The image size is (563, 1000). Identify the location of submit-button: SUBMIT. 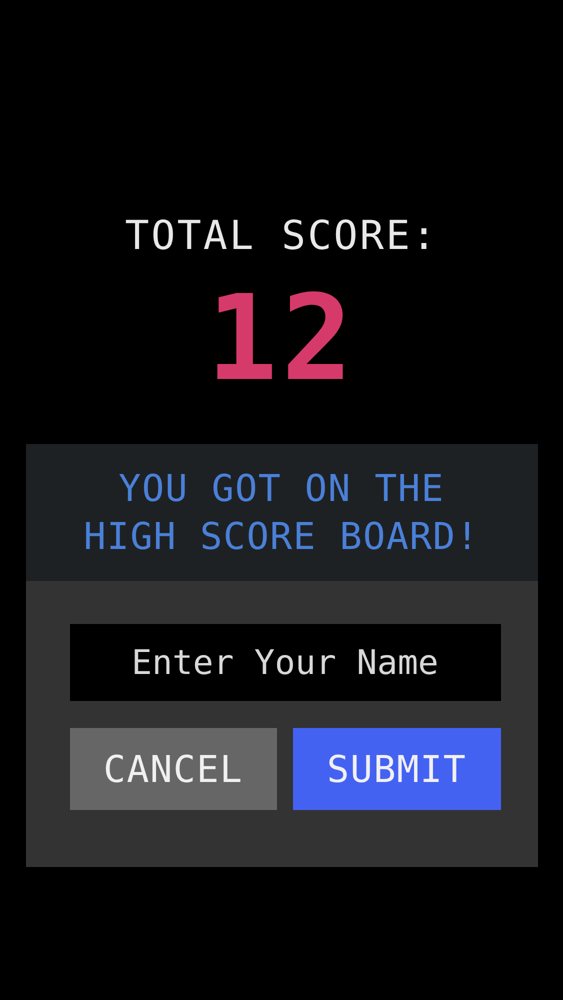
(396, 769).